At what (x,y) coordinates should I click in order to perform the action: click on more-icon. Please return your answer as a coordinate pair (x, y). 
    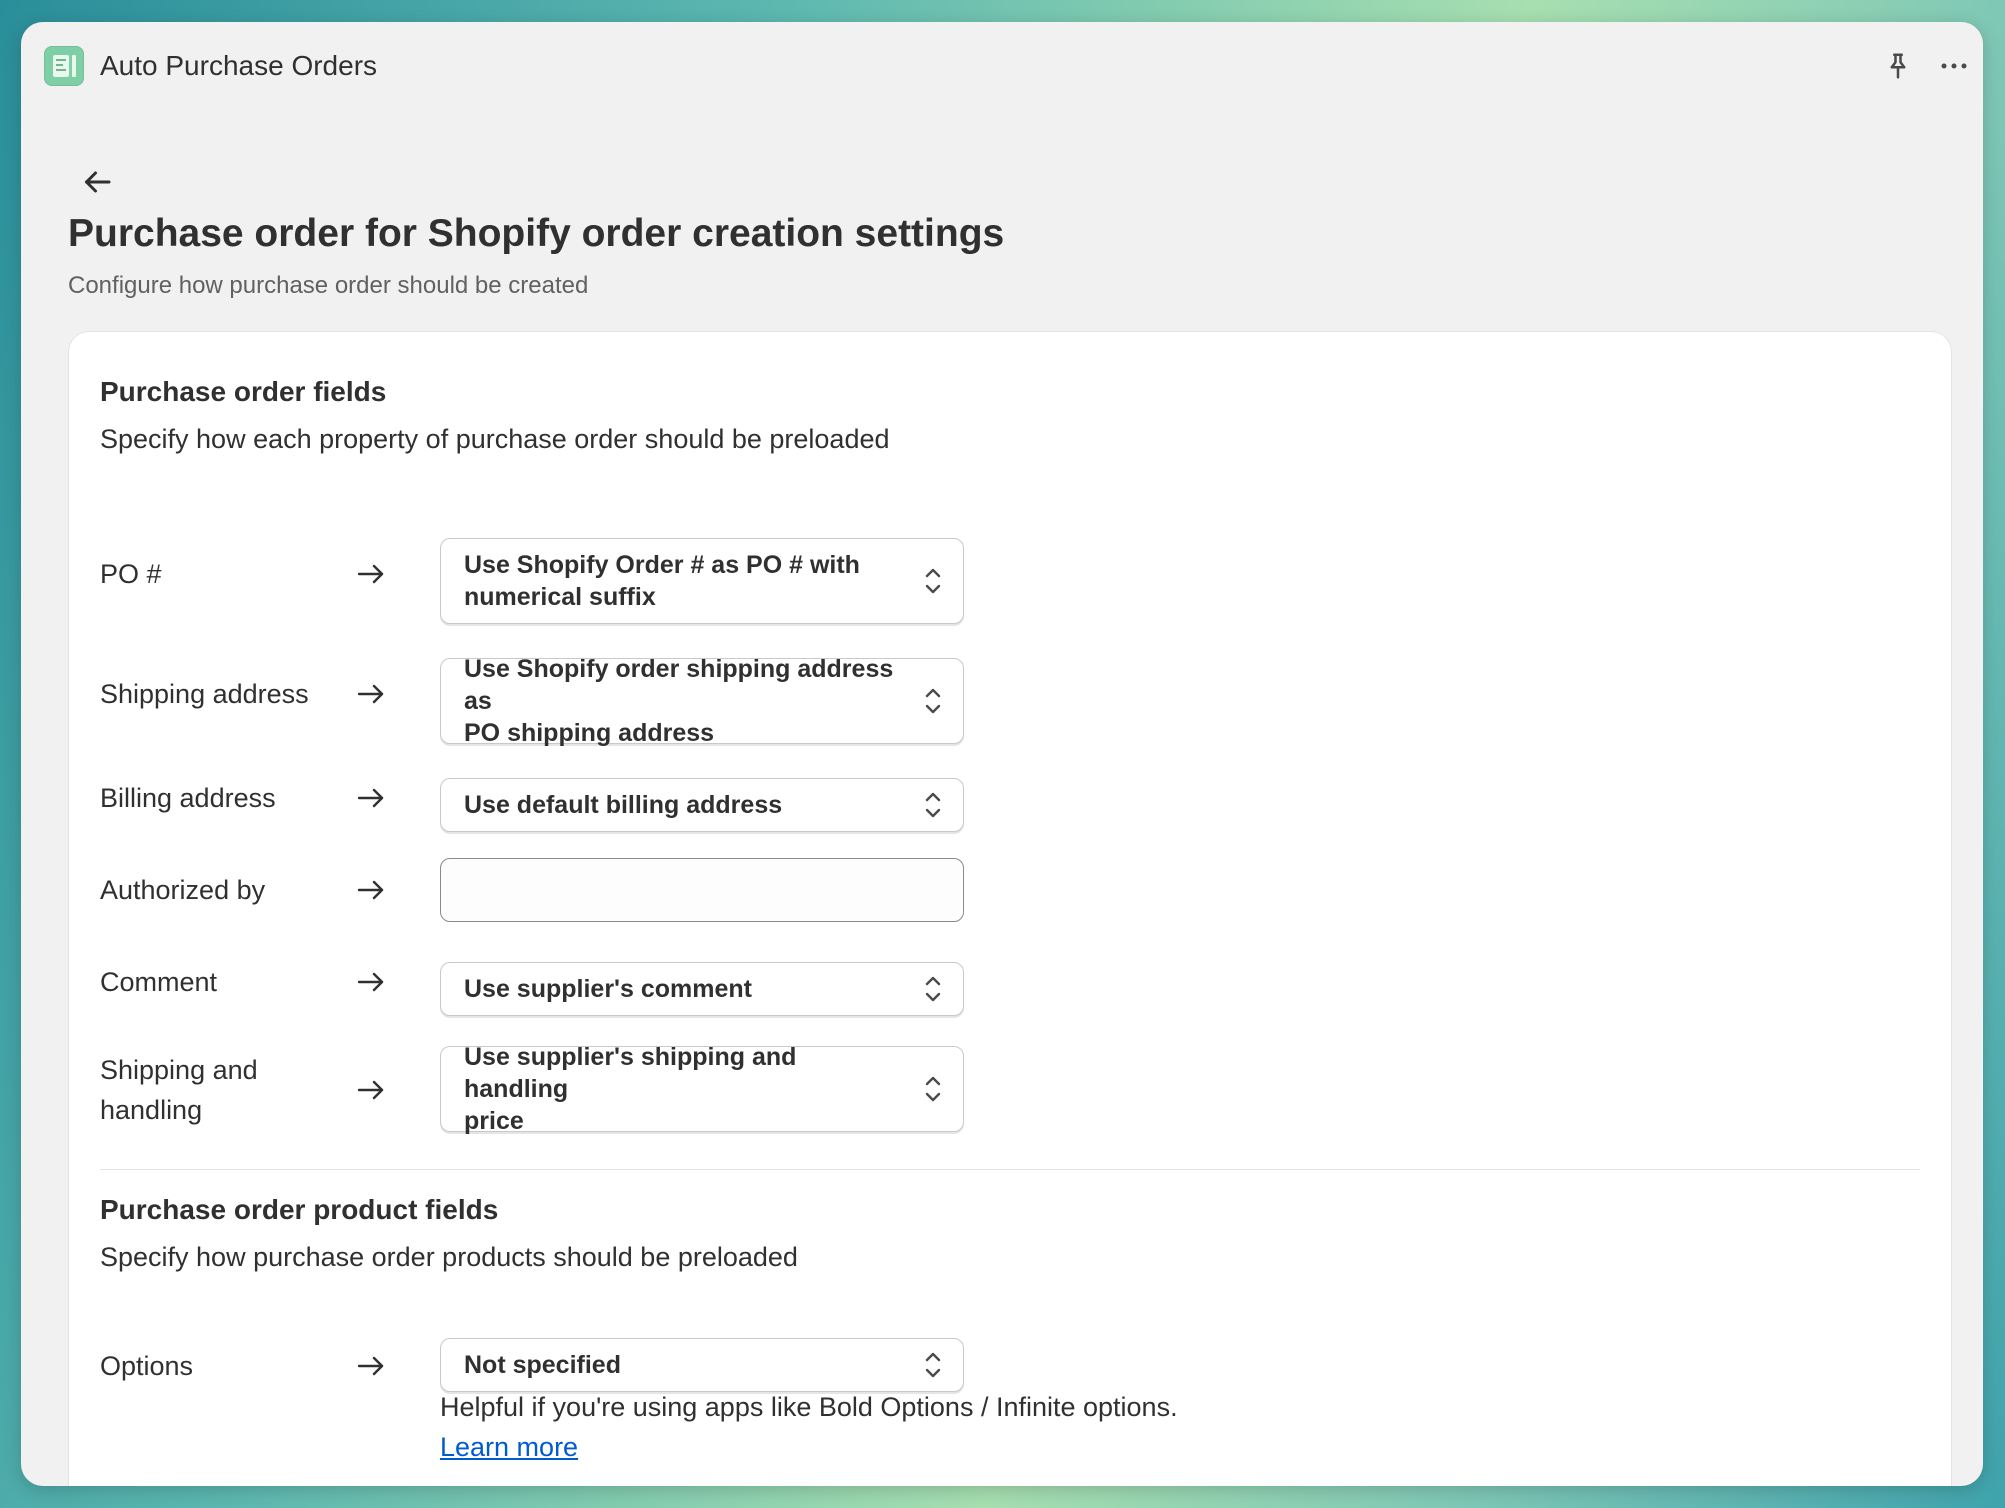
    Looking at the image, I should click on (1954, 66).